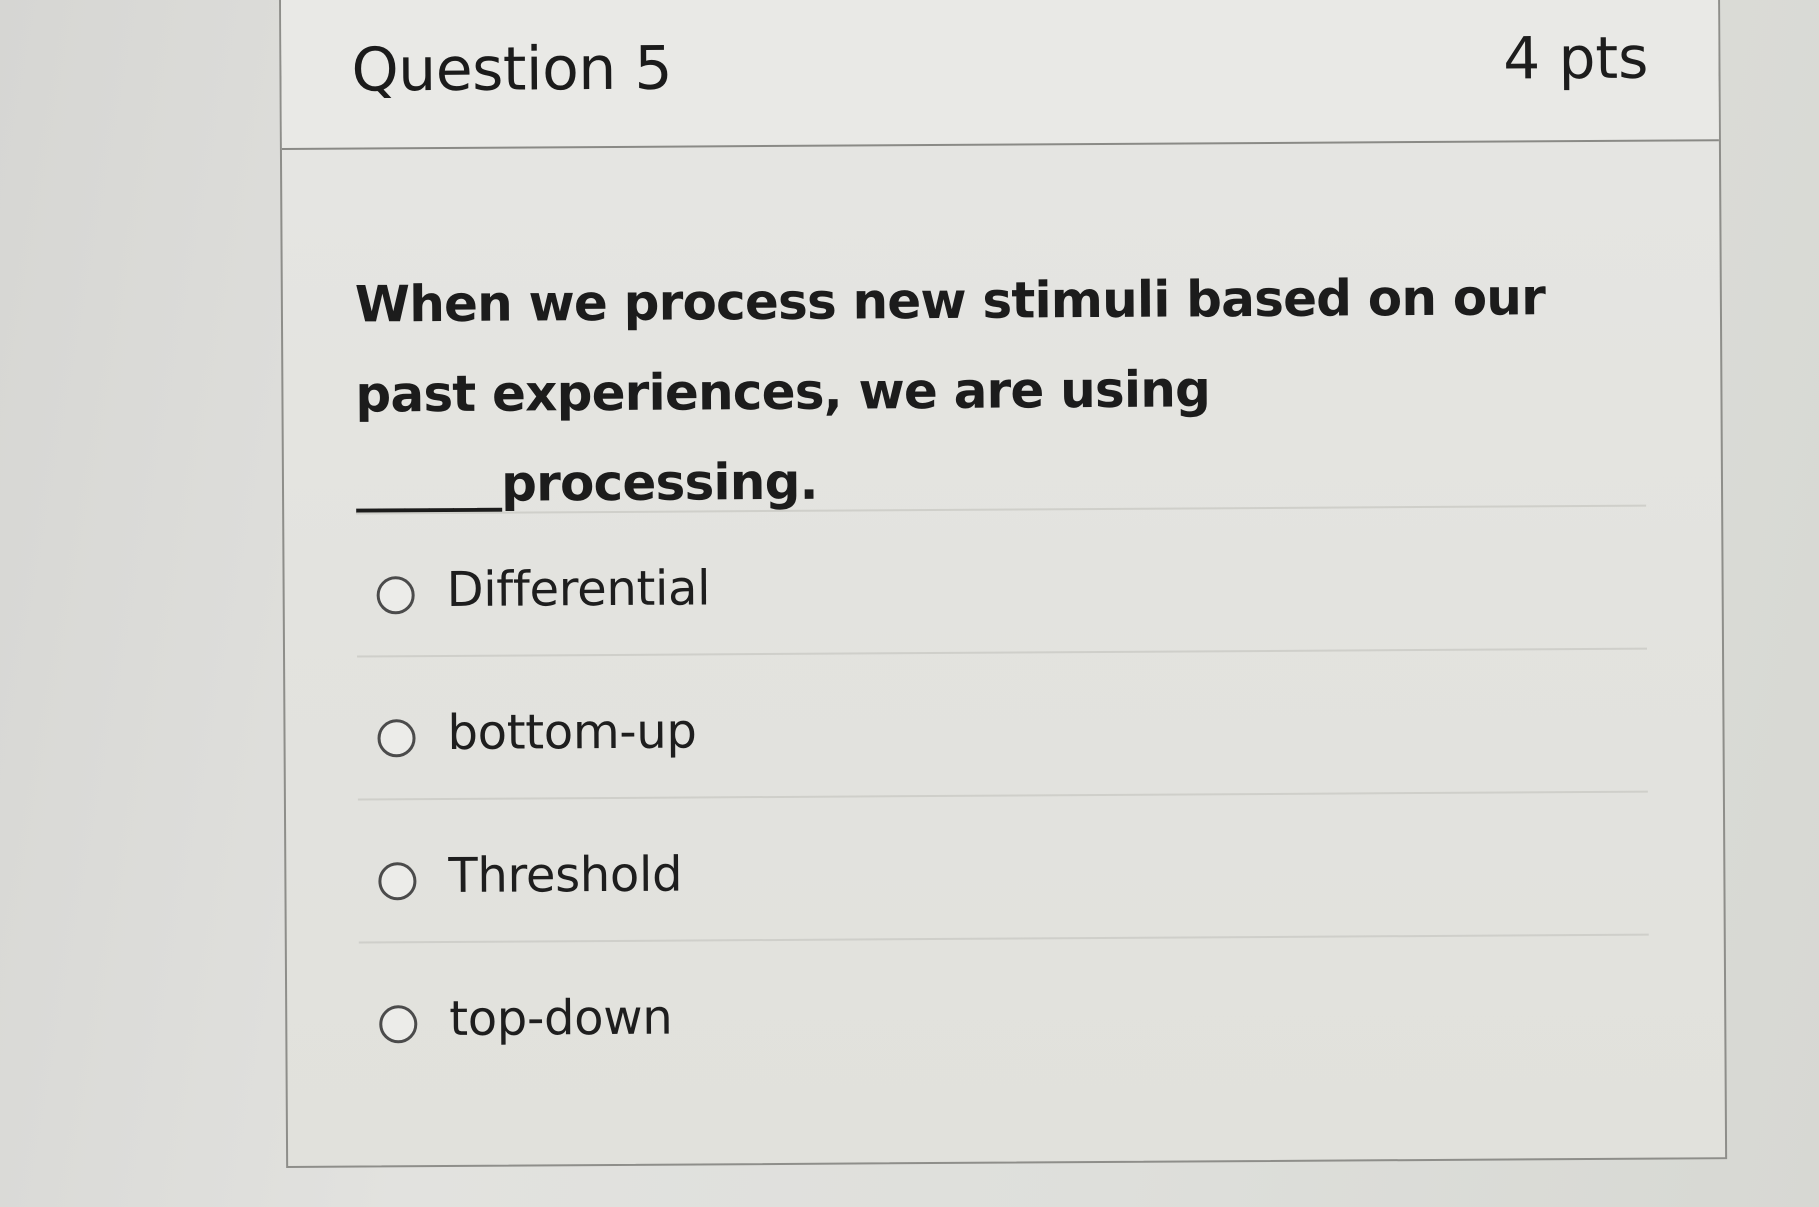 This screenshot has width=1819, height=1207. What do you see at coordinates (1003, 866) in the screenshot?
I see `answer-option-threshold: Threshold` at bounding box center [1003, 866].